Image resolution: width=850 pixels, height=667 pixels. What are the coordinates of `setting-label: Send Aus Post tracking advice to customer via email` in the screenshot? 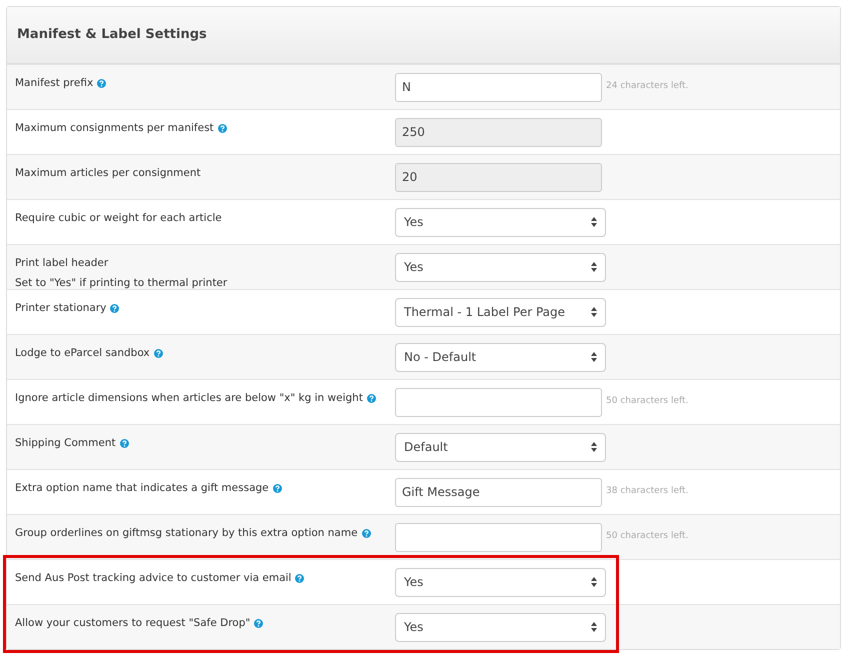 It's located at (153, 578).